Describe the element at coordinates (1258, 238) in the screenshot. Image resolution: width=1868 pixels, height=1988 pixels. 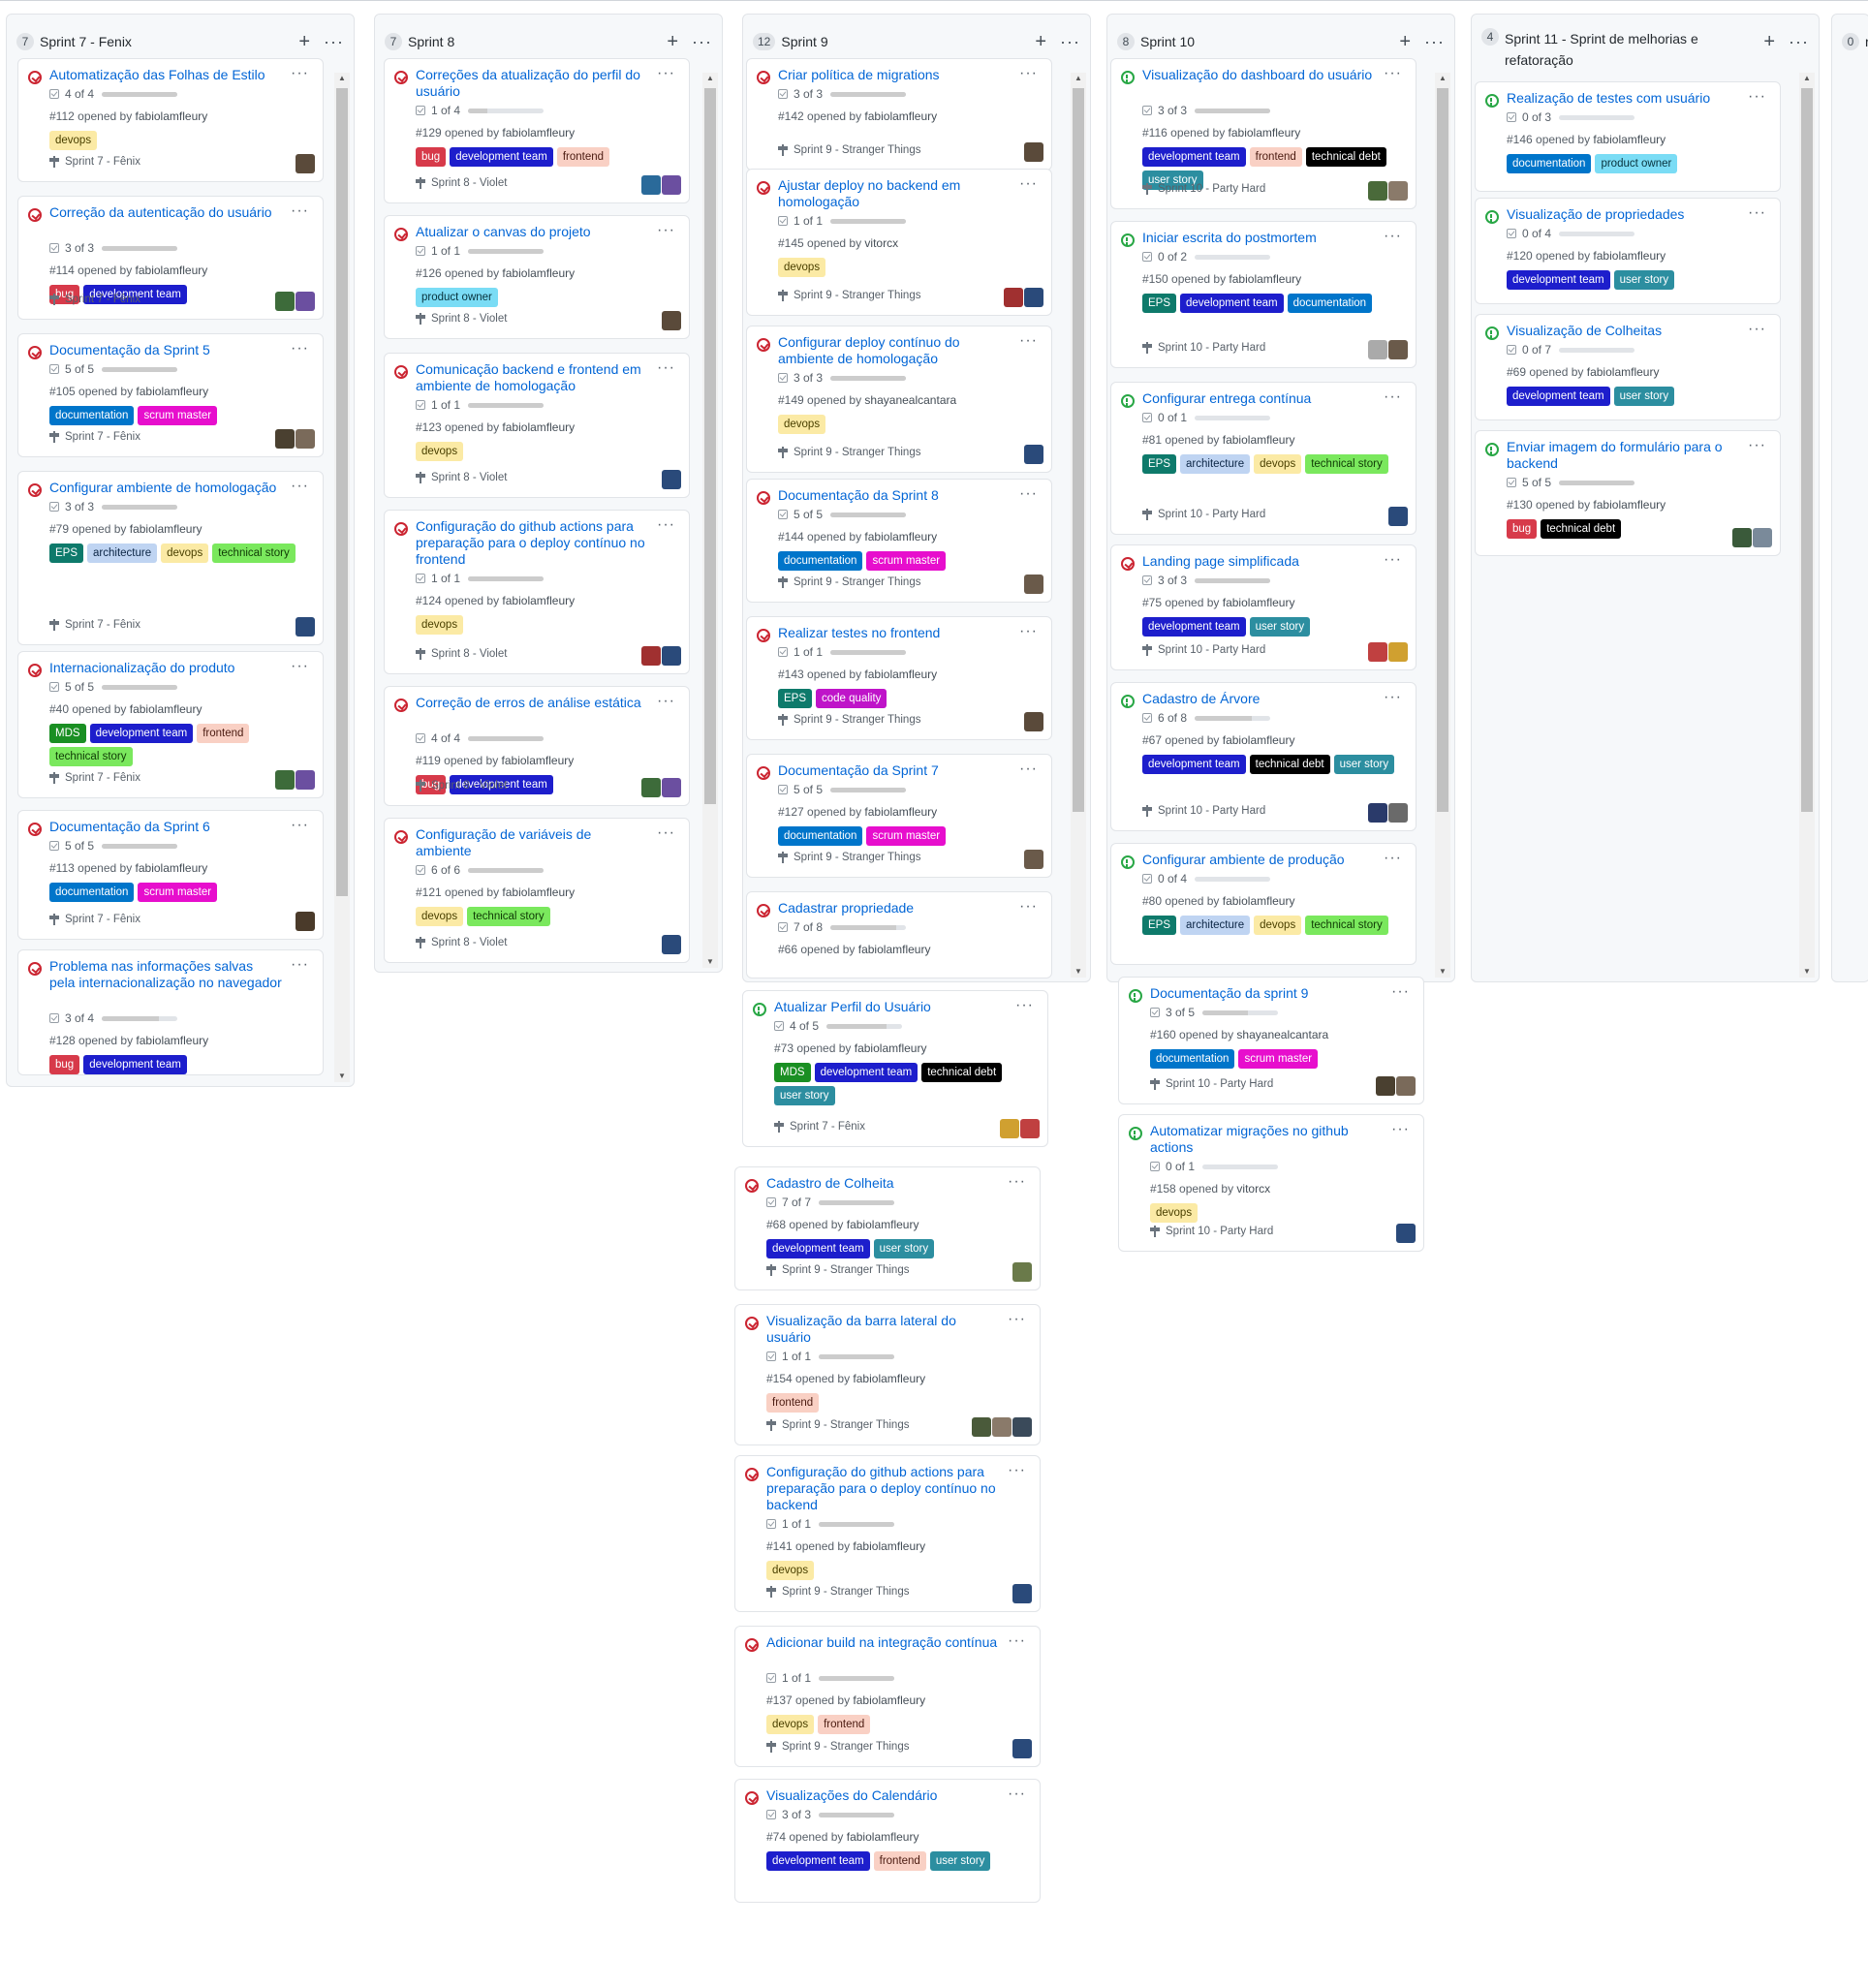
I see `issue-title-link: Iniciar escrita do postmortem` at that location.